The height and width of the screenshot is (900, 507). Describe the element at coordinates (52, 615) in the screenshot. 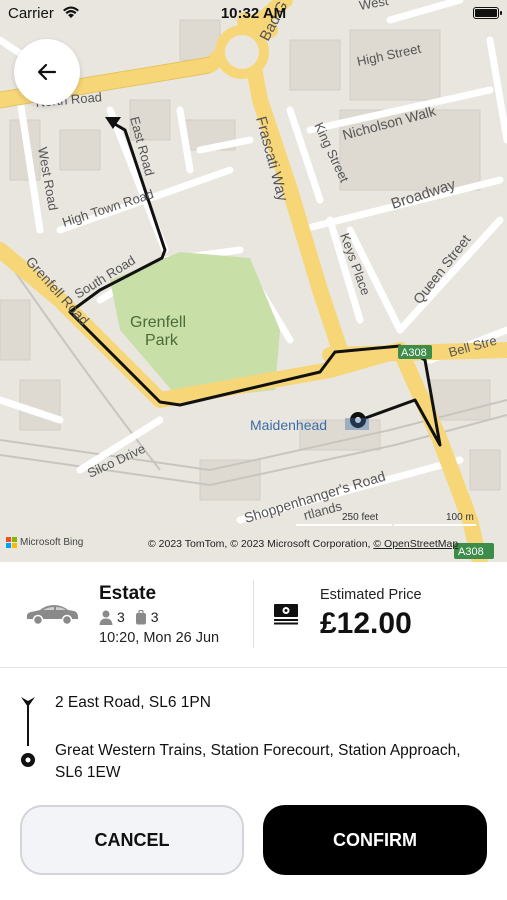

I see `car-icon` at that location.